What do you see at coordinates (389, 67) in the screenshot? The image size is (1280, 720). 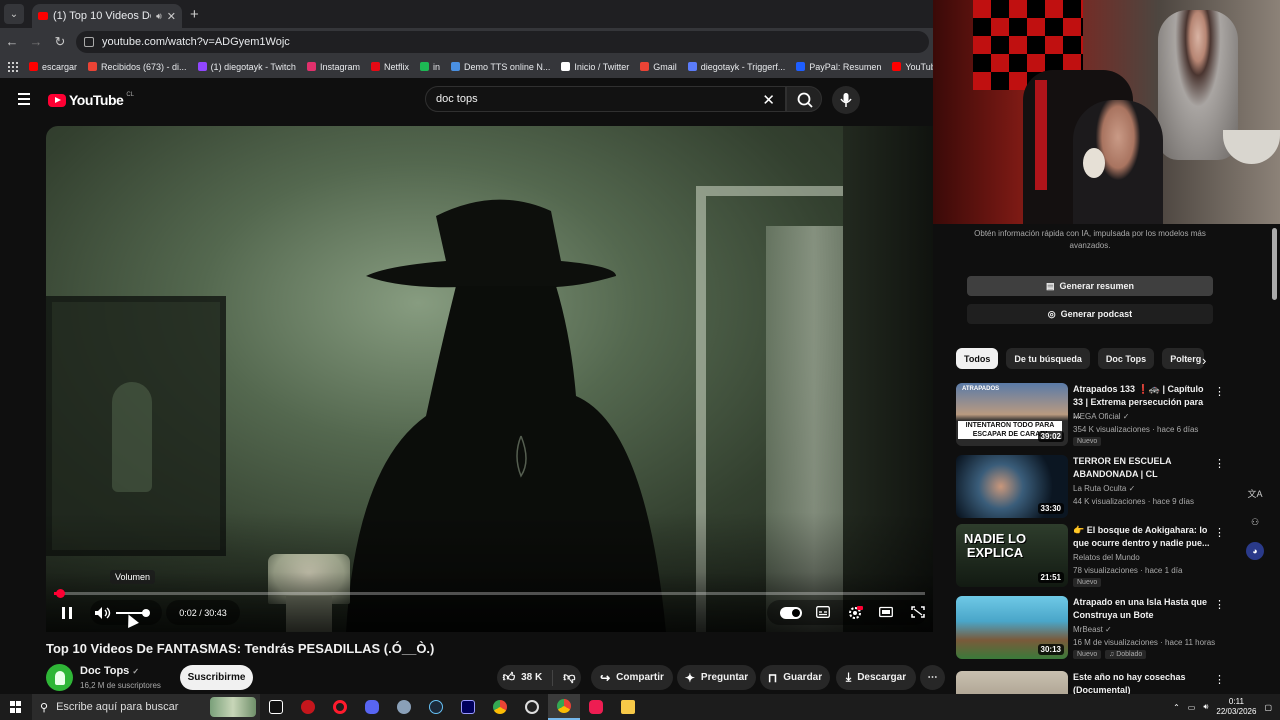 I see `bookmark-item: Netflix` at bounding box center [389, 67].